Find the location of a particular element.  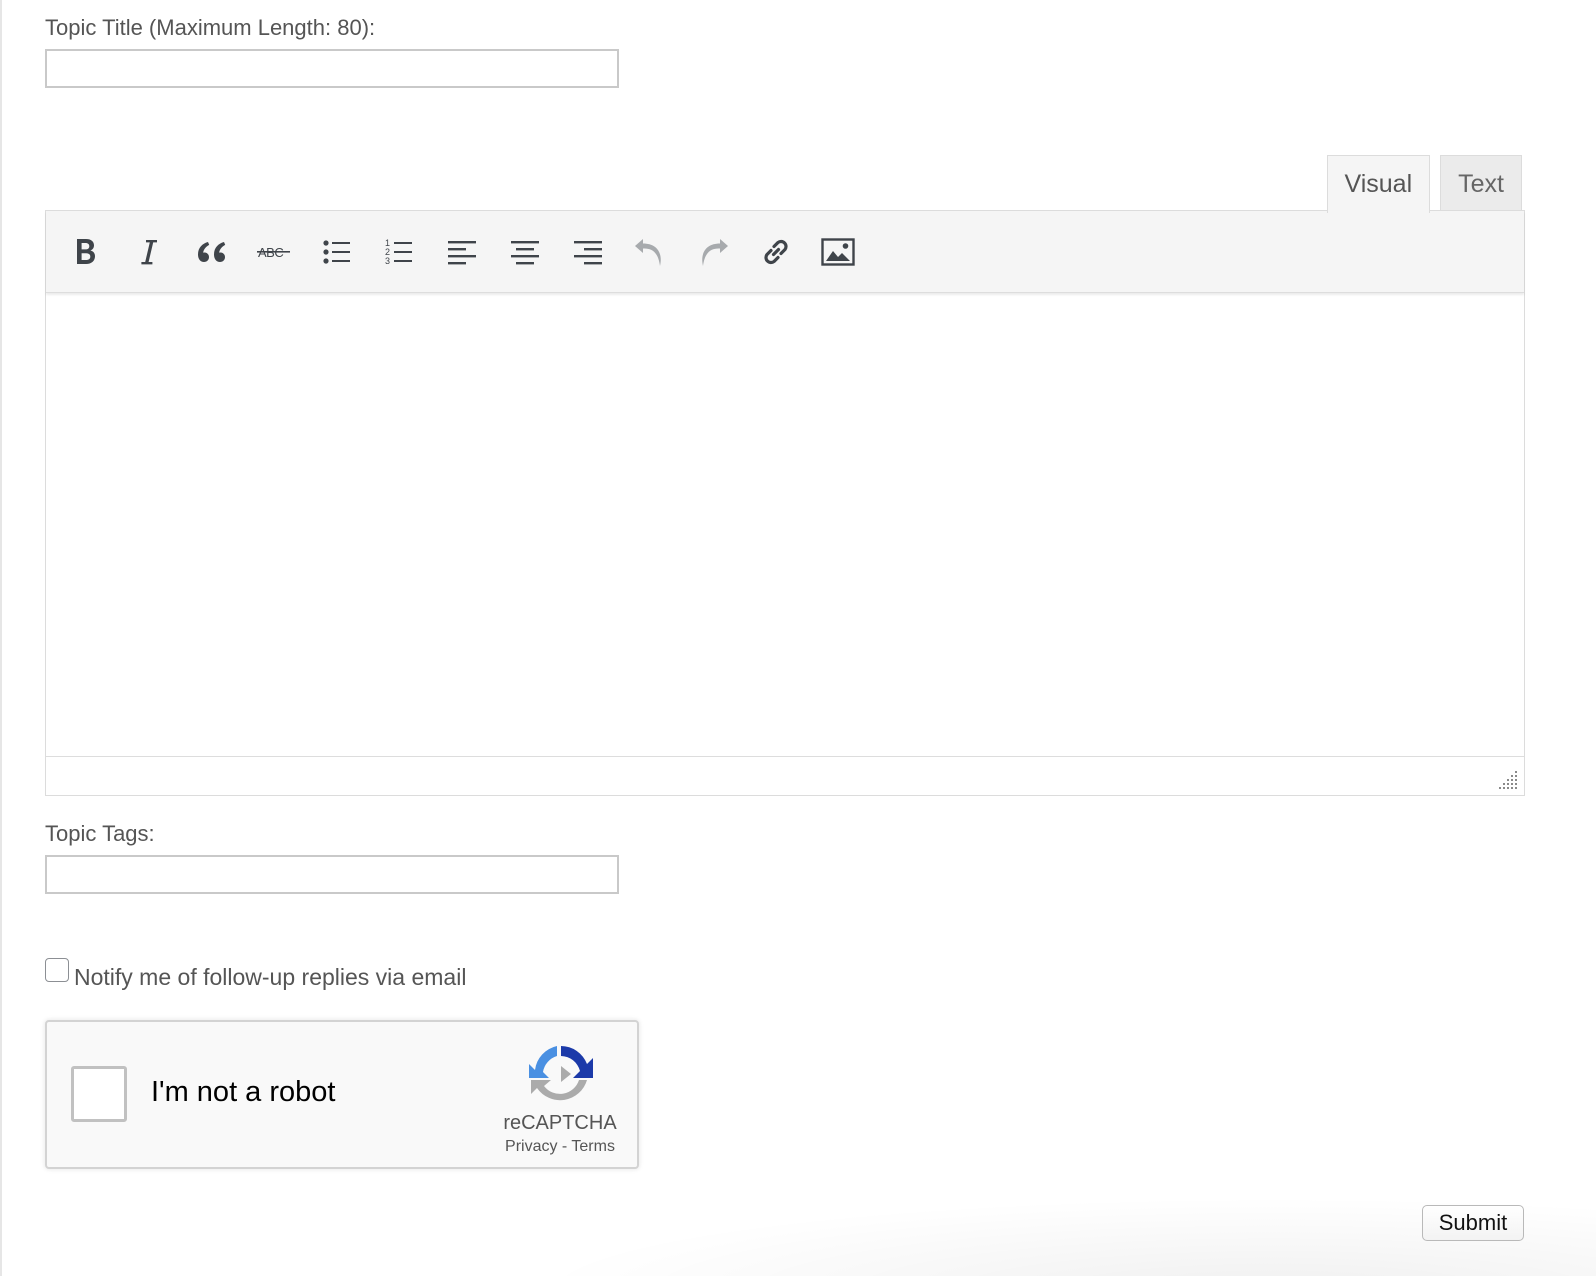

undo-button is located at coordinates (650, 252).